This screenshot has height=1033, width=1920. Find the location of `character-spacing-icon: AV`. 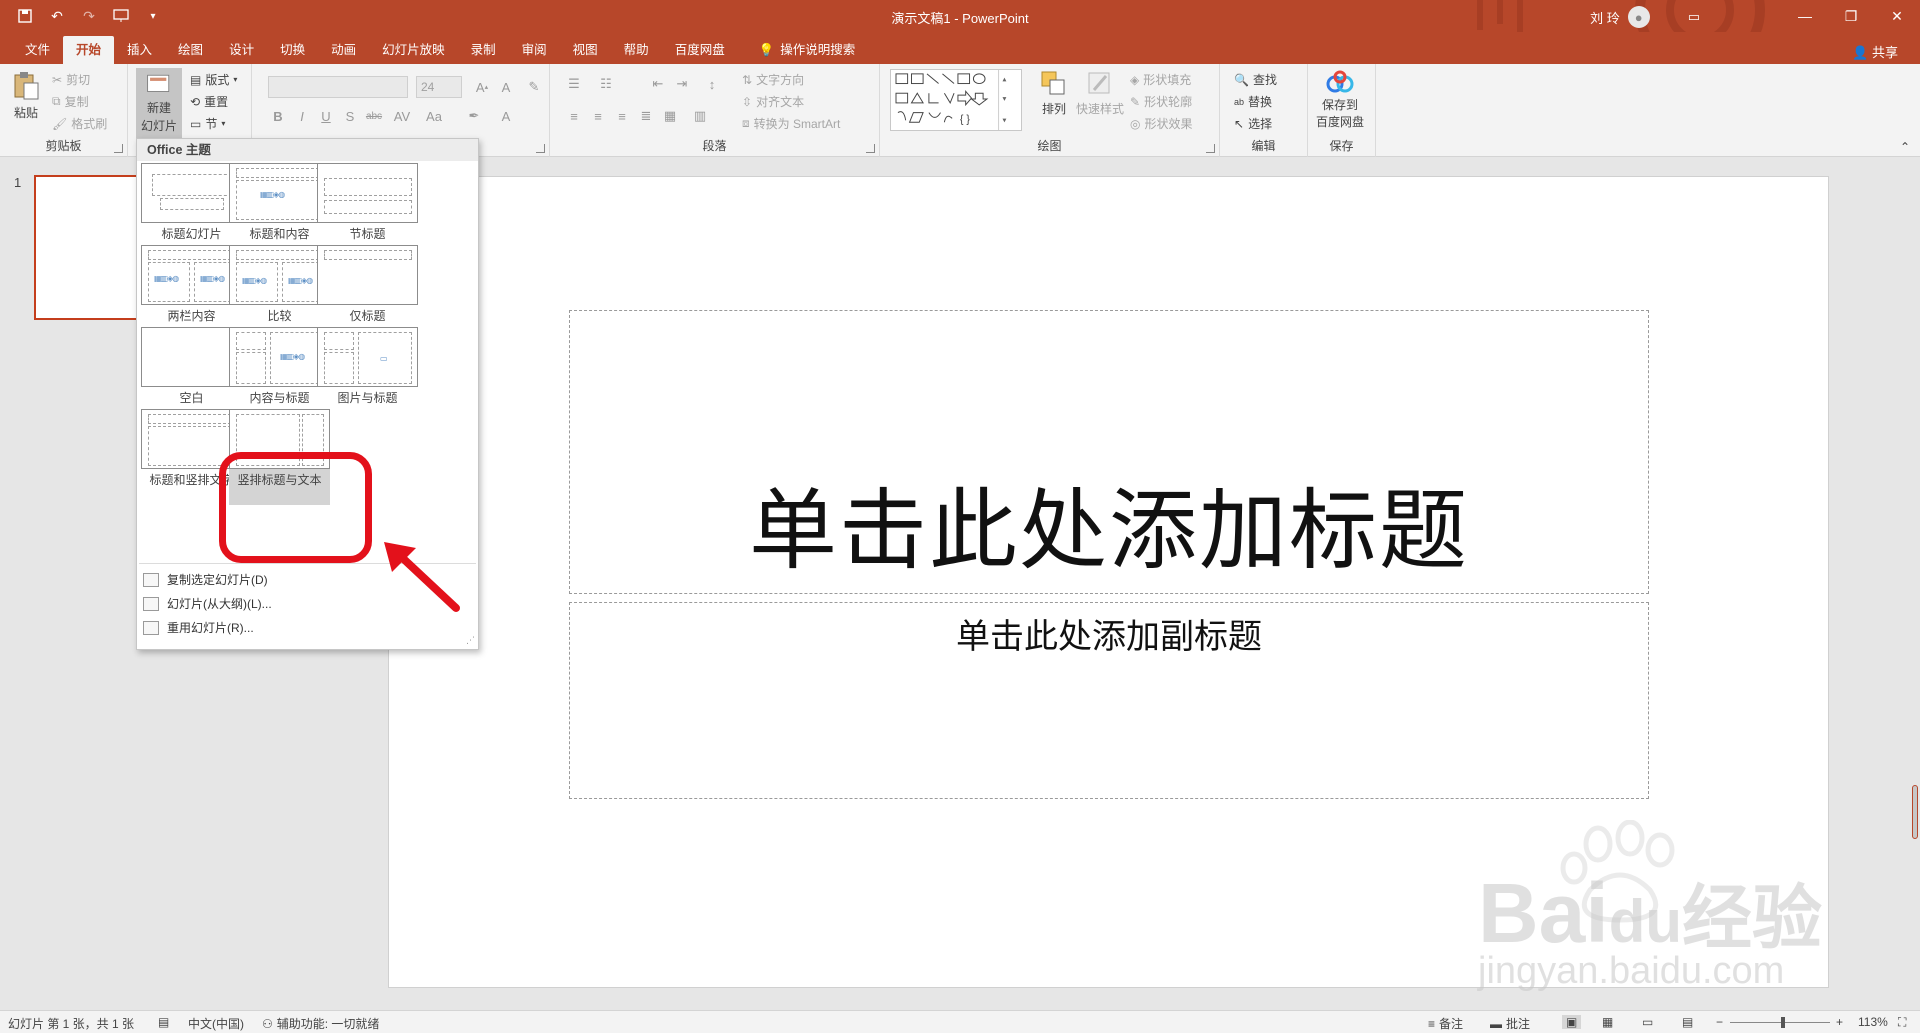

character-spacing-icon: AV is located at coordinates (402, 116).